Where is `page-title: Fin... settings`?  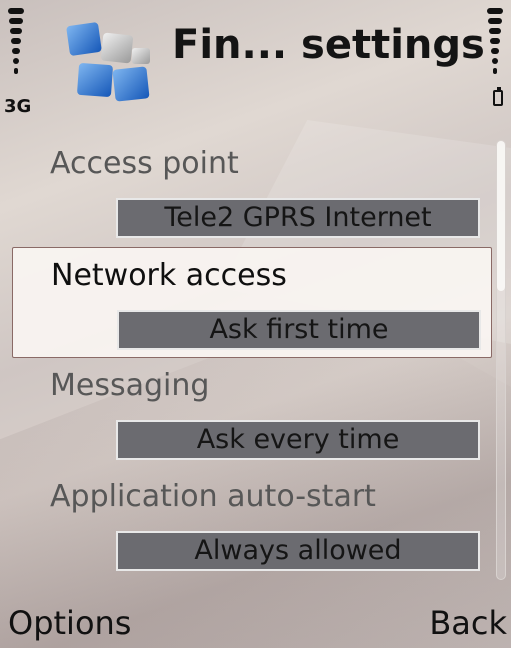
page-title: Fin... settings is located at coordinates (328, 45).